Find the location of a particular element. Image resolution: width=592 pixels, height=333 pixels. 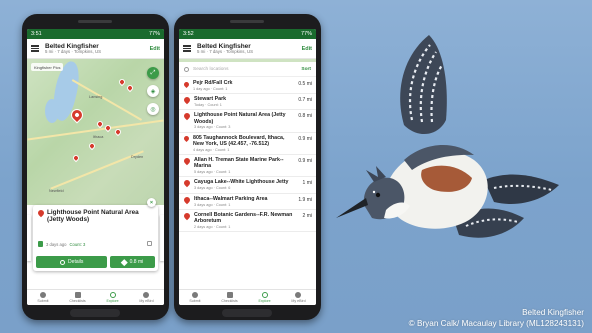

hotspot-name: Cayuga Lake--White Lighthouse Jetty is located at coordinates (241, 182).